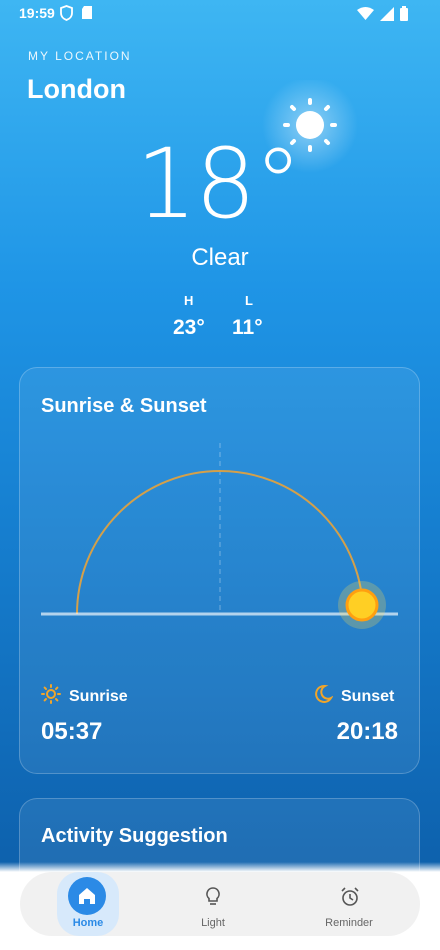 The image size is (440, 950). What do you see at coordinates (362, 605) in the screenshot?
I see `sun-position-marker` at bounding box center [362, 605].